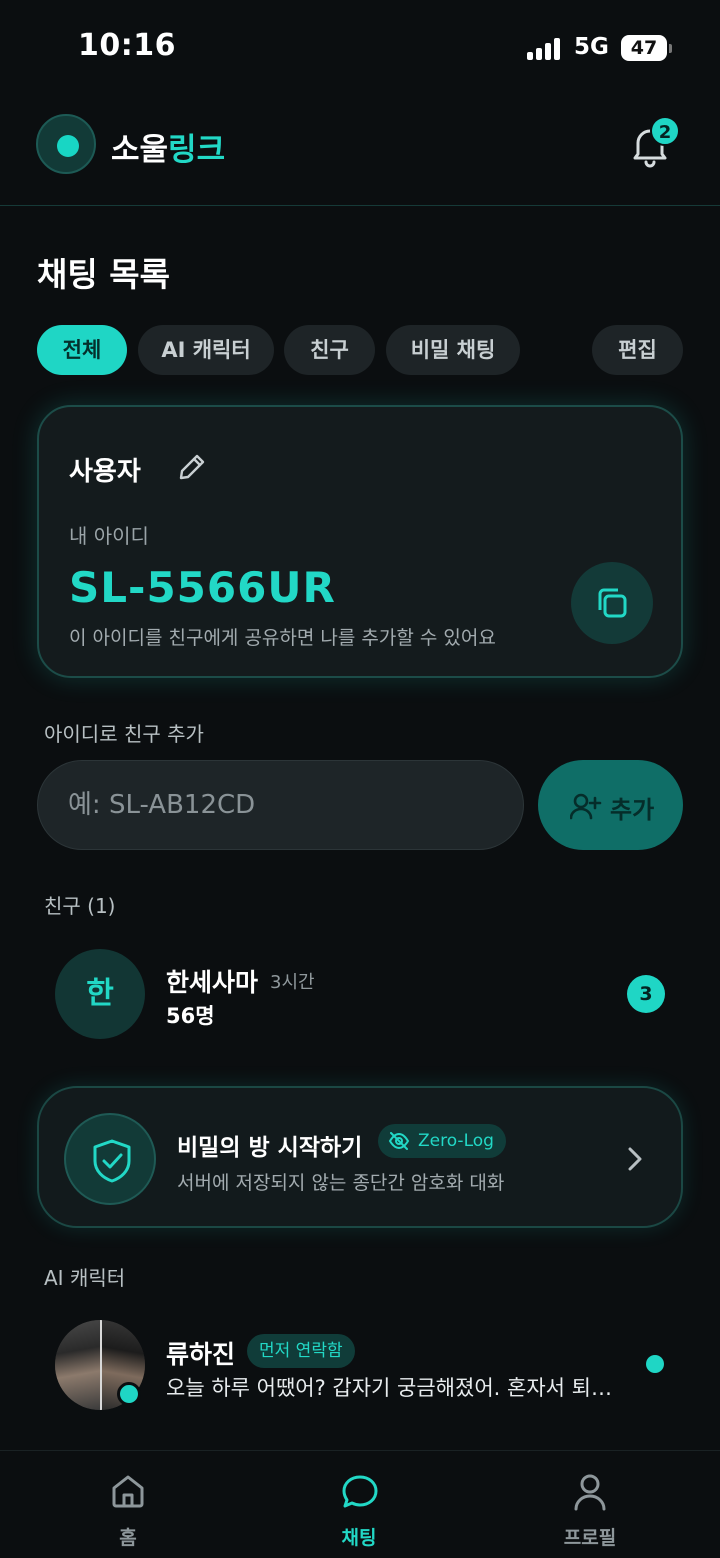 This screenshot has width=720, height=1558. Describe the element at coordinates (282, 638) in the screenshot. I see `my-id-hint: 이 아이디를 친구에게 공유하면 나를 추가할 수 있어요` at that location.